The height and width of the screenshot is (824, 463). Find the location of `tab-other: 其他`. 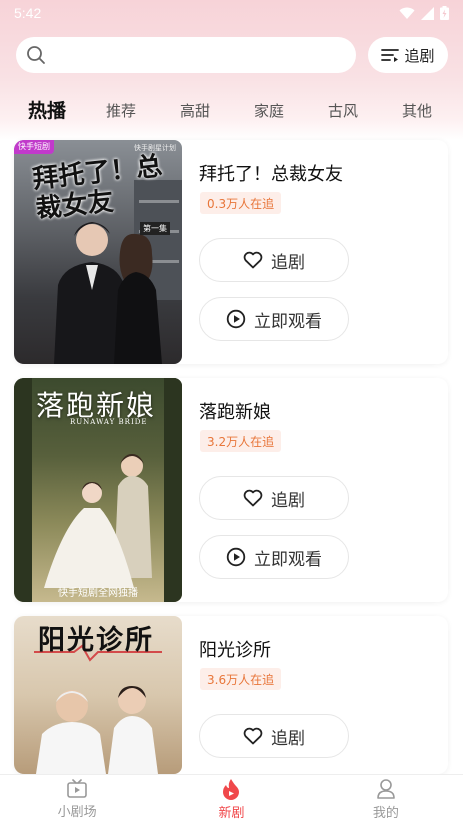

tab-other: 其他 is located at coordinates (417, 110).